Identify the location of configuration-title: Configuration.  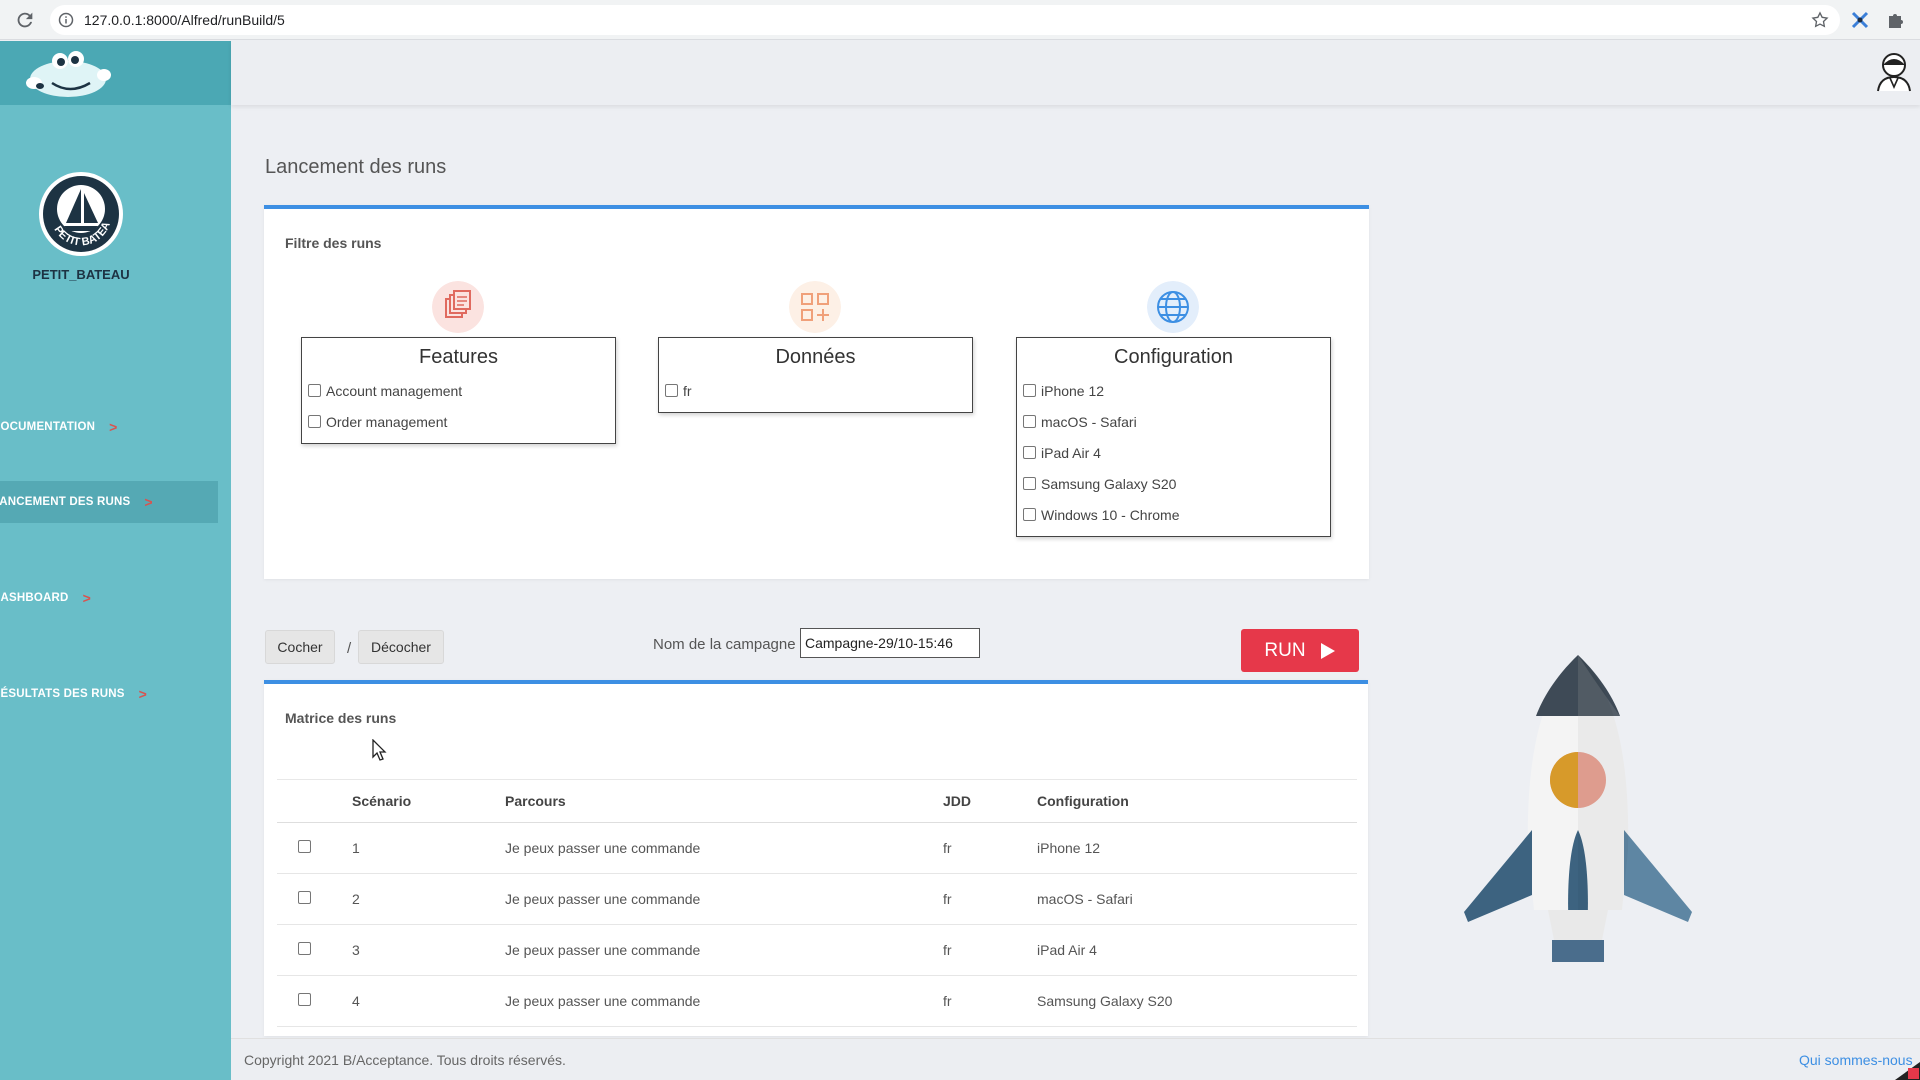
(1173, 357).